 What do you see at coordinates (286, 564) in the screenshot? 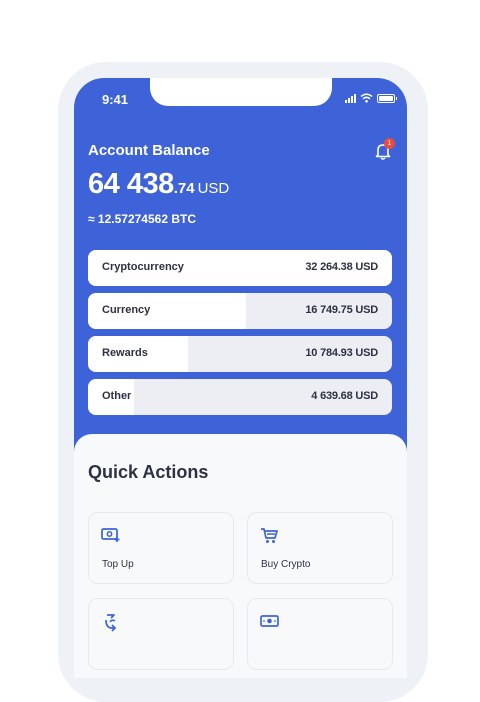
I see `buy-crypto-label: Buy Crypto` at bounding box center [286, 564].